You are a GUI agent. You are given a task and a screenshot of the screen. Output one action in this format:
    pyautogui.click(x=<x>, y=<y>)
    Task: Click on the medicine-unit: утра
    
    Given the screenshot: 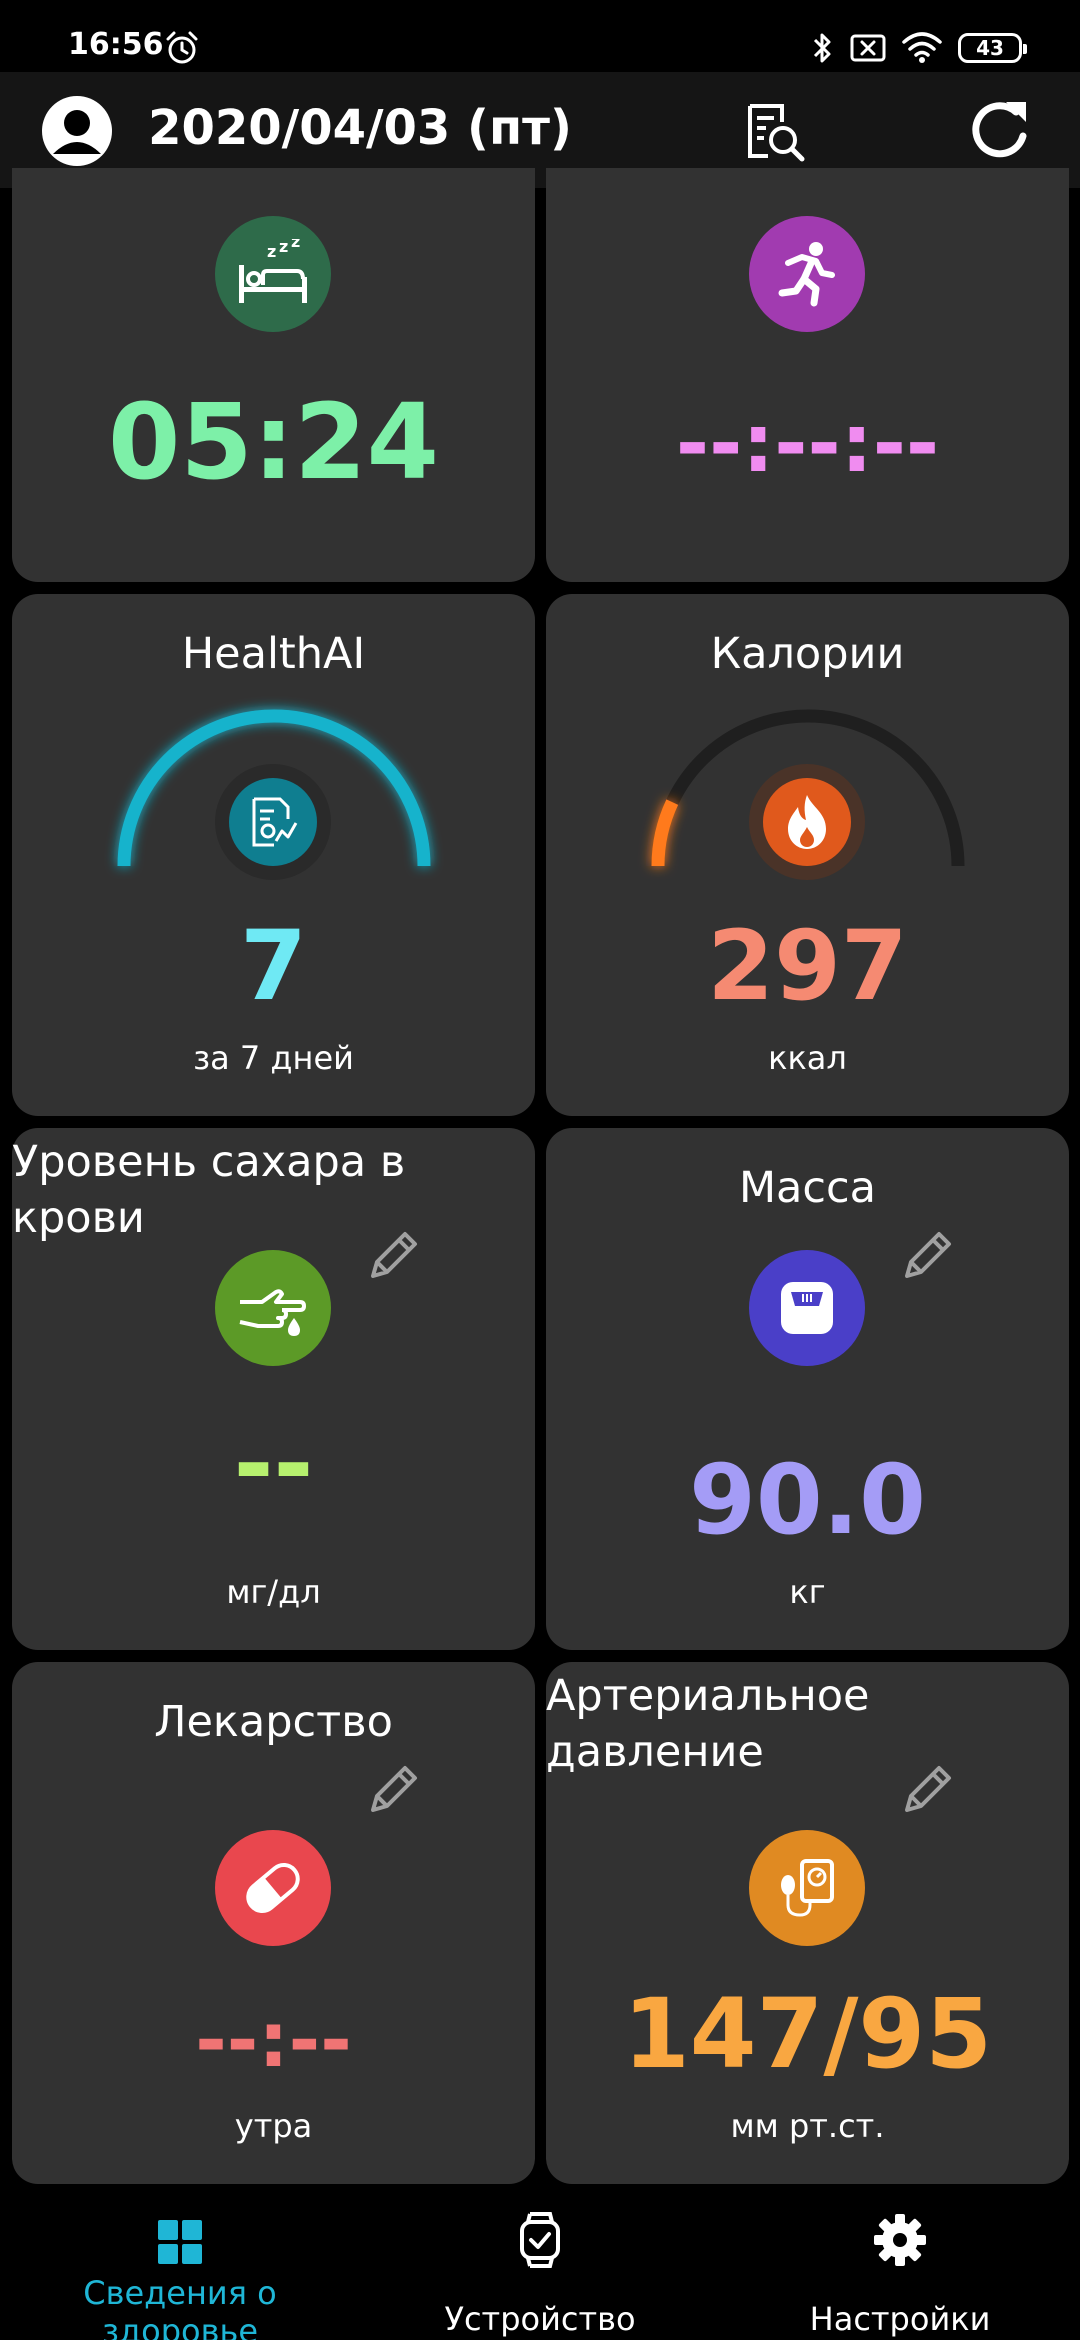 What is the action you would take?
    pyautogui.click(x=273, y=2126)
    